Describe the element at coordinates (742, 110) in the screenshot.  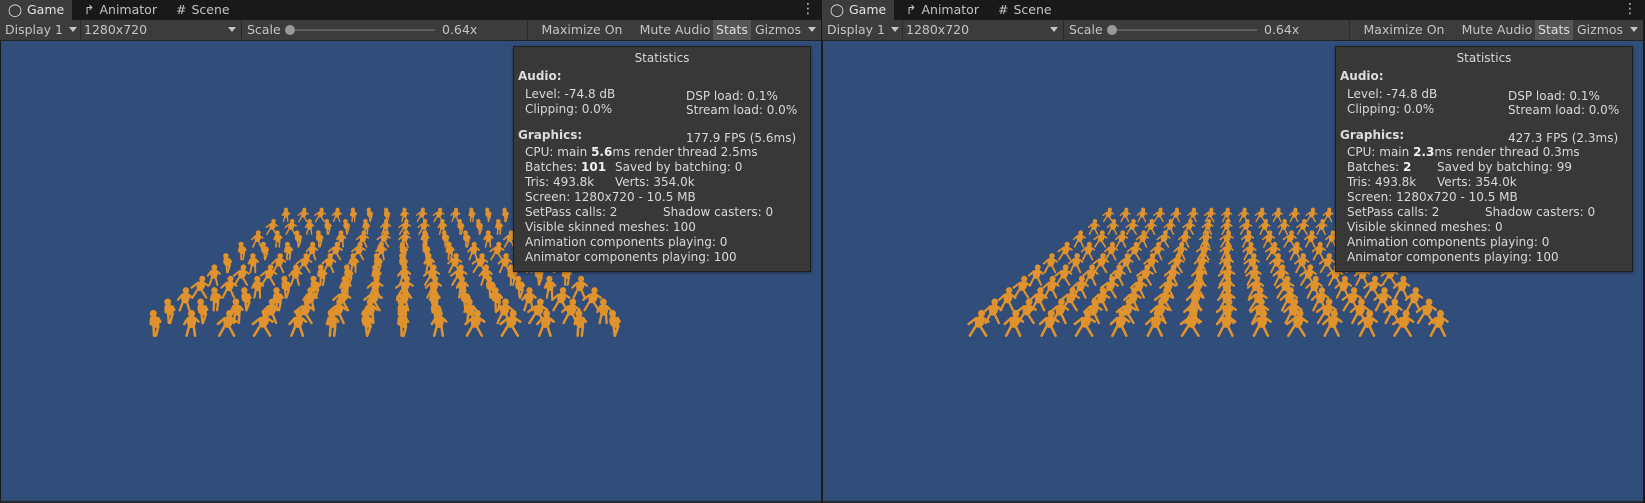
I see `stream-load: Stream load: 0.0%` at that location.